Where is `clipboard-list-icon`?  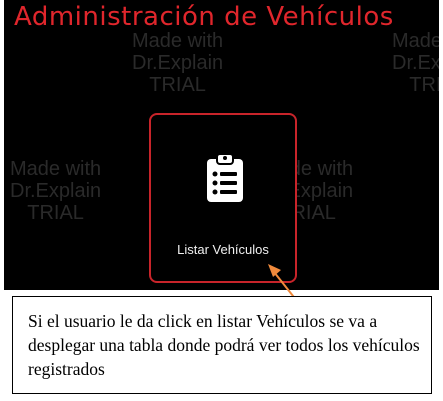
clipboard-list-icon is located at coordinates (225, 177).